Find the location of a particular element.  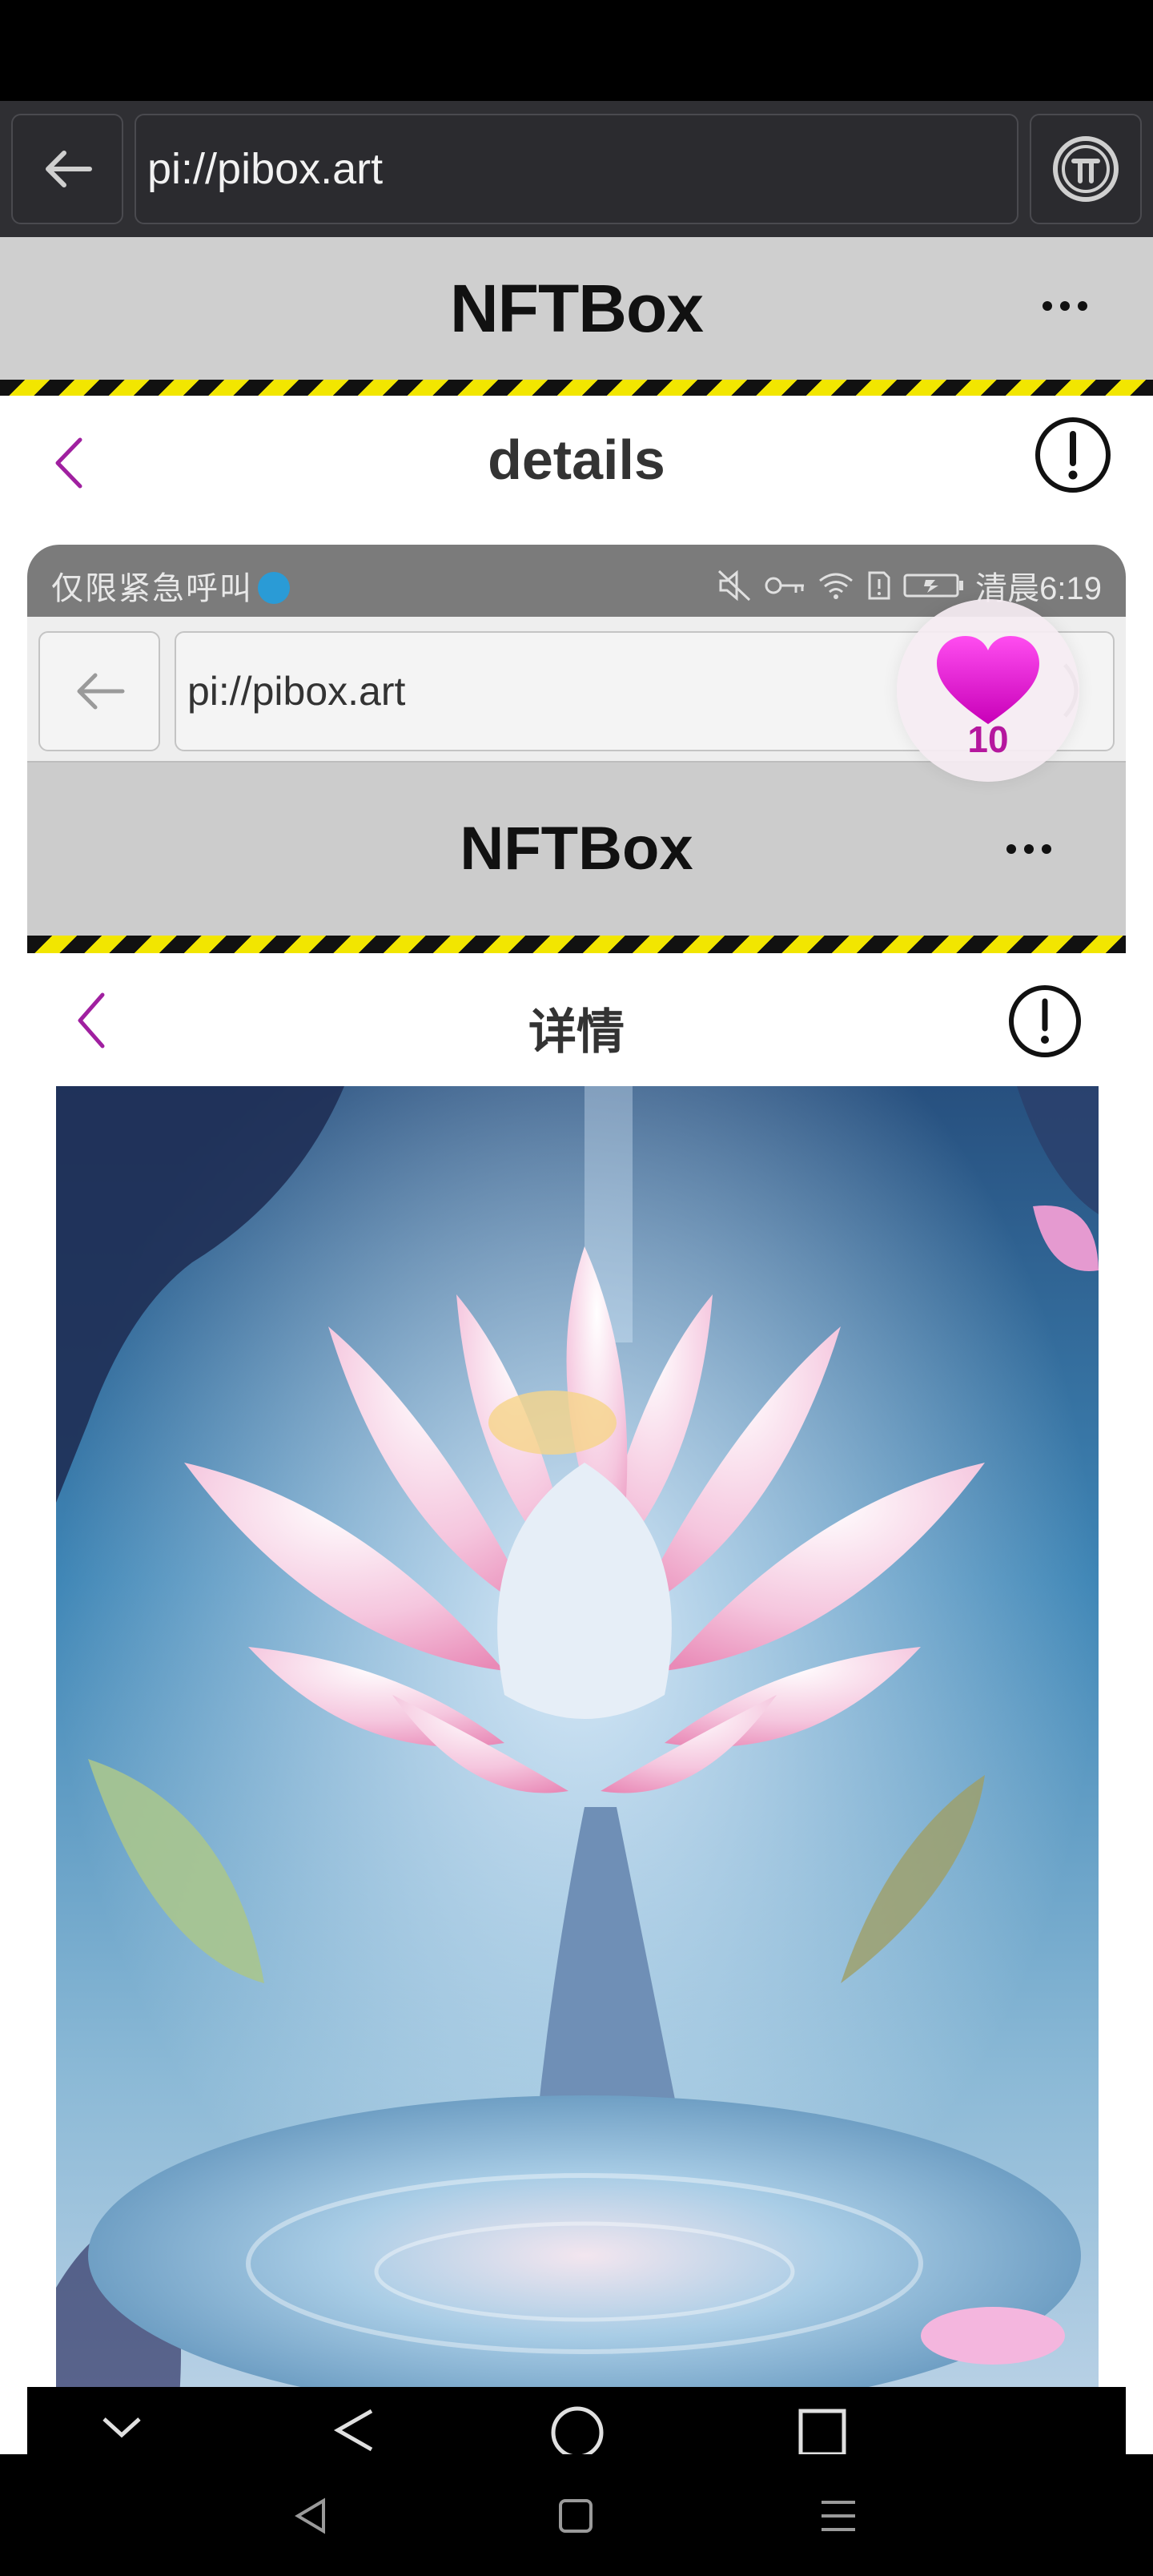

more-button is located at coordinates (1065, 306).